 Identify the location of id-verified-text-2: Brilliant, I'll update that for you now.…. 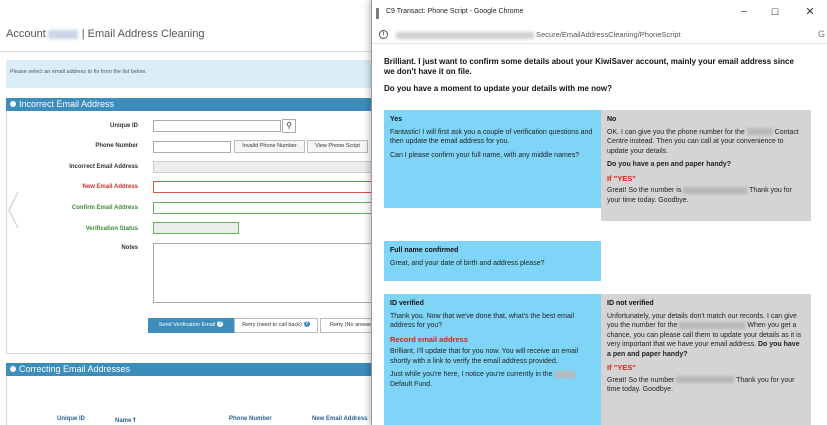
(484, 356).